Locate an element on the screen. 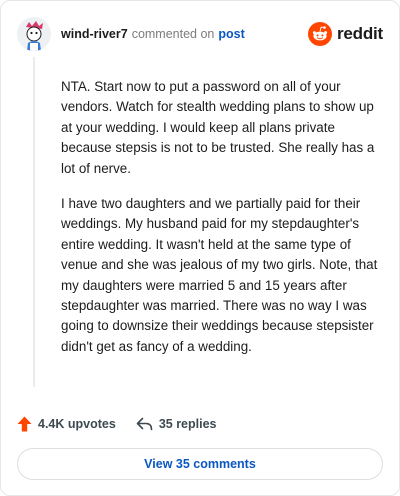 The image size is (400, 496). upvote-button: 4.4K upvotes is located at coordinates (66, 424).